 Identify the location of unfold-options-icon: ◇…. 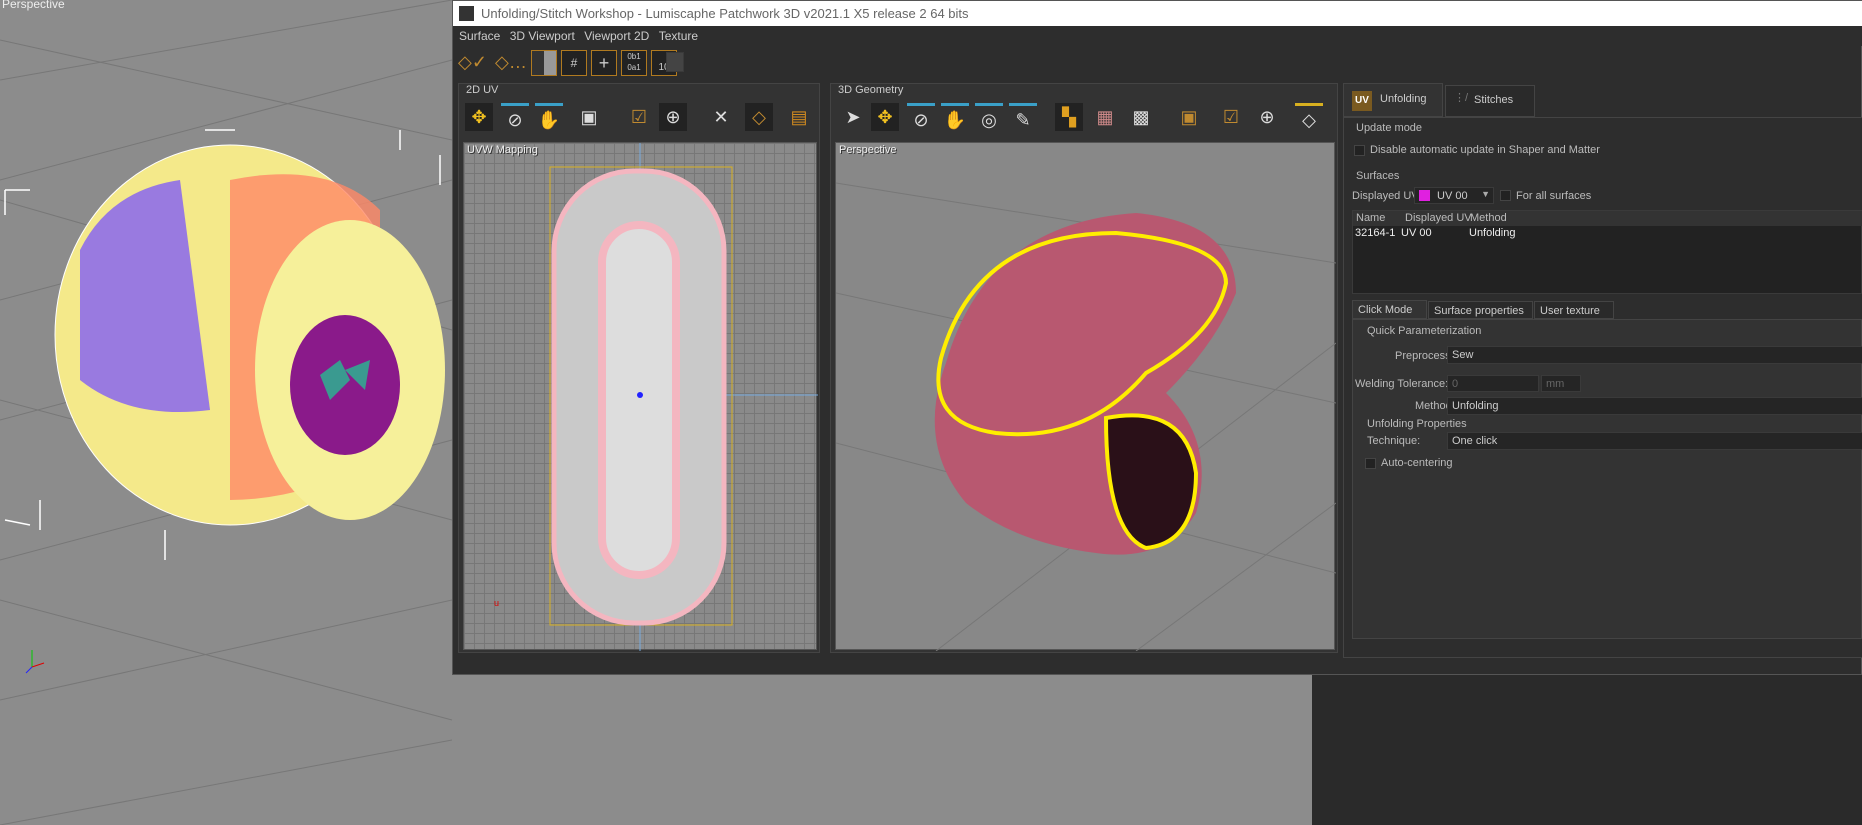
(511, 62).